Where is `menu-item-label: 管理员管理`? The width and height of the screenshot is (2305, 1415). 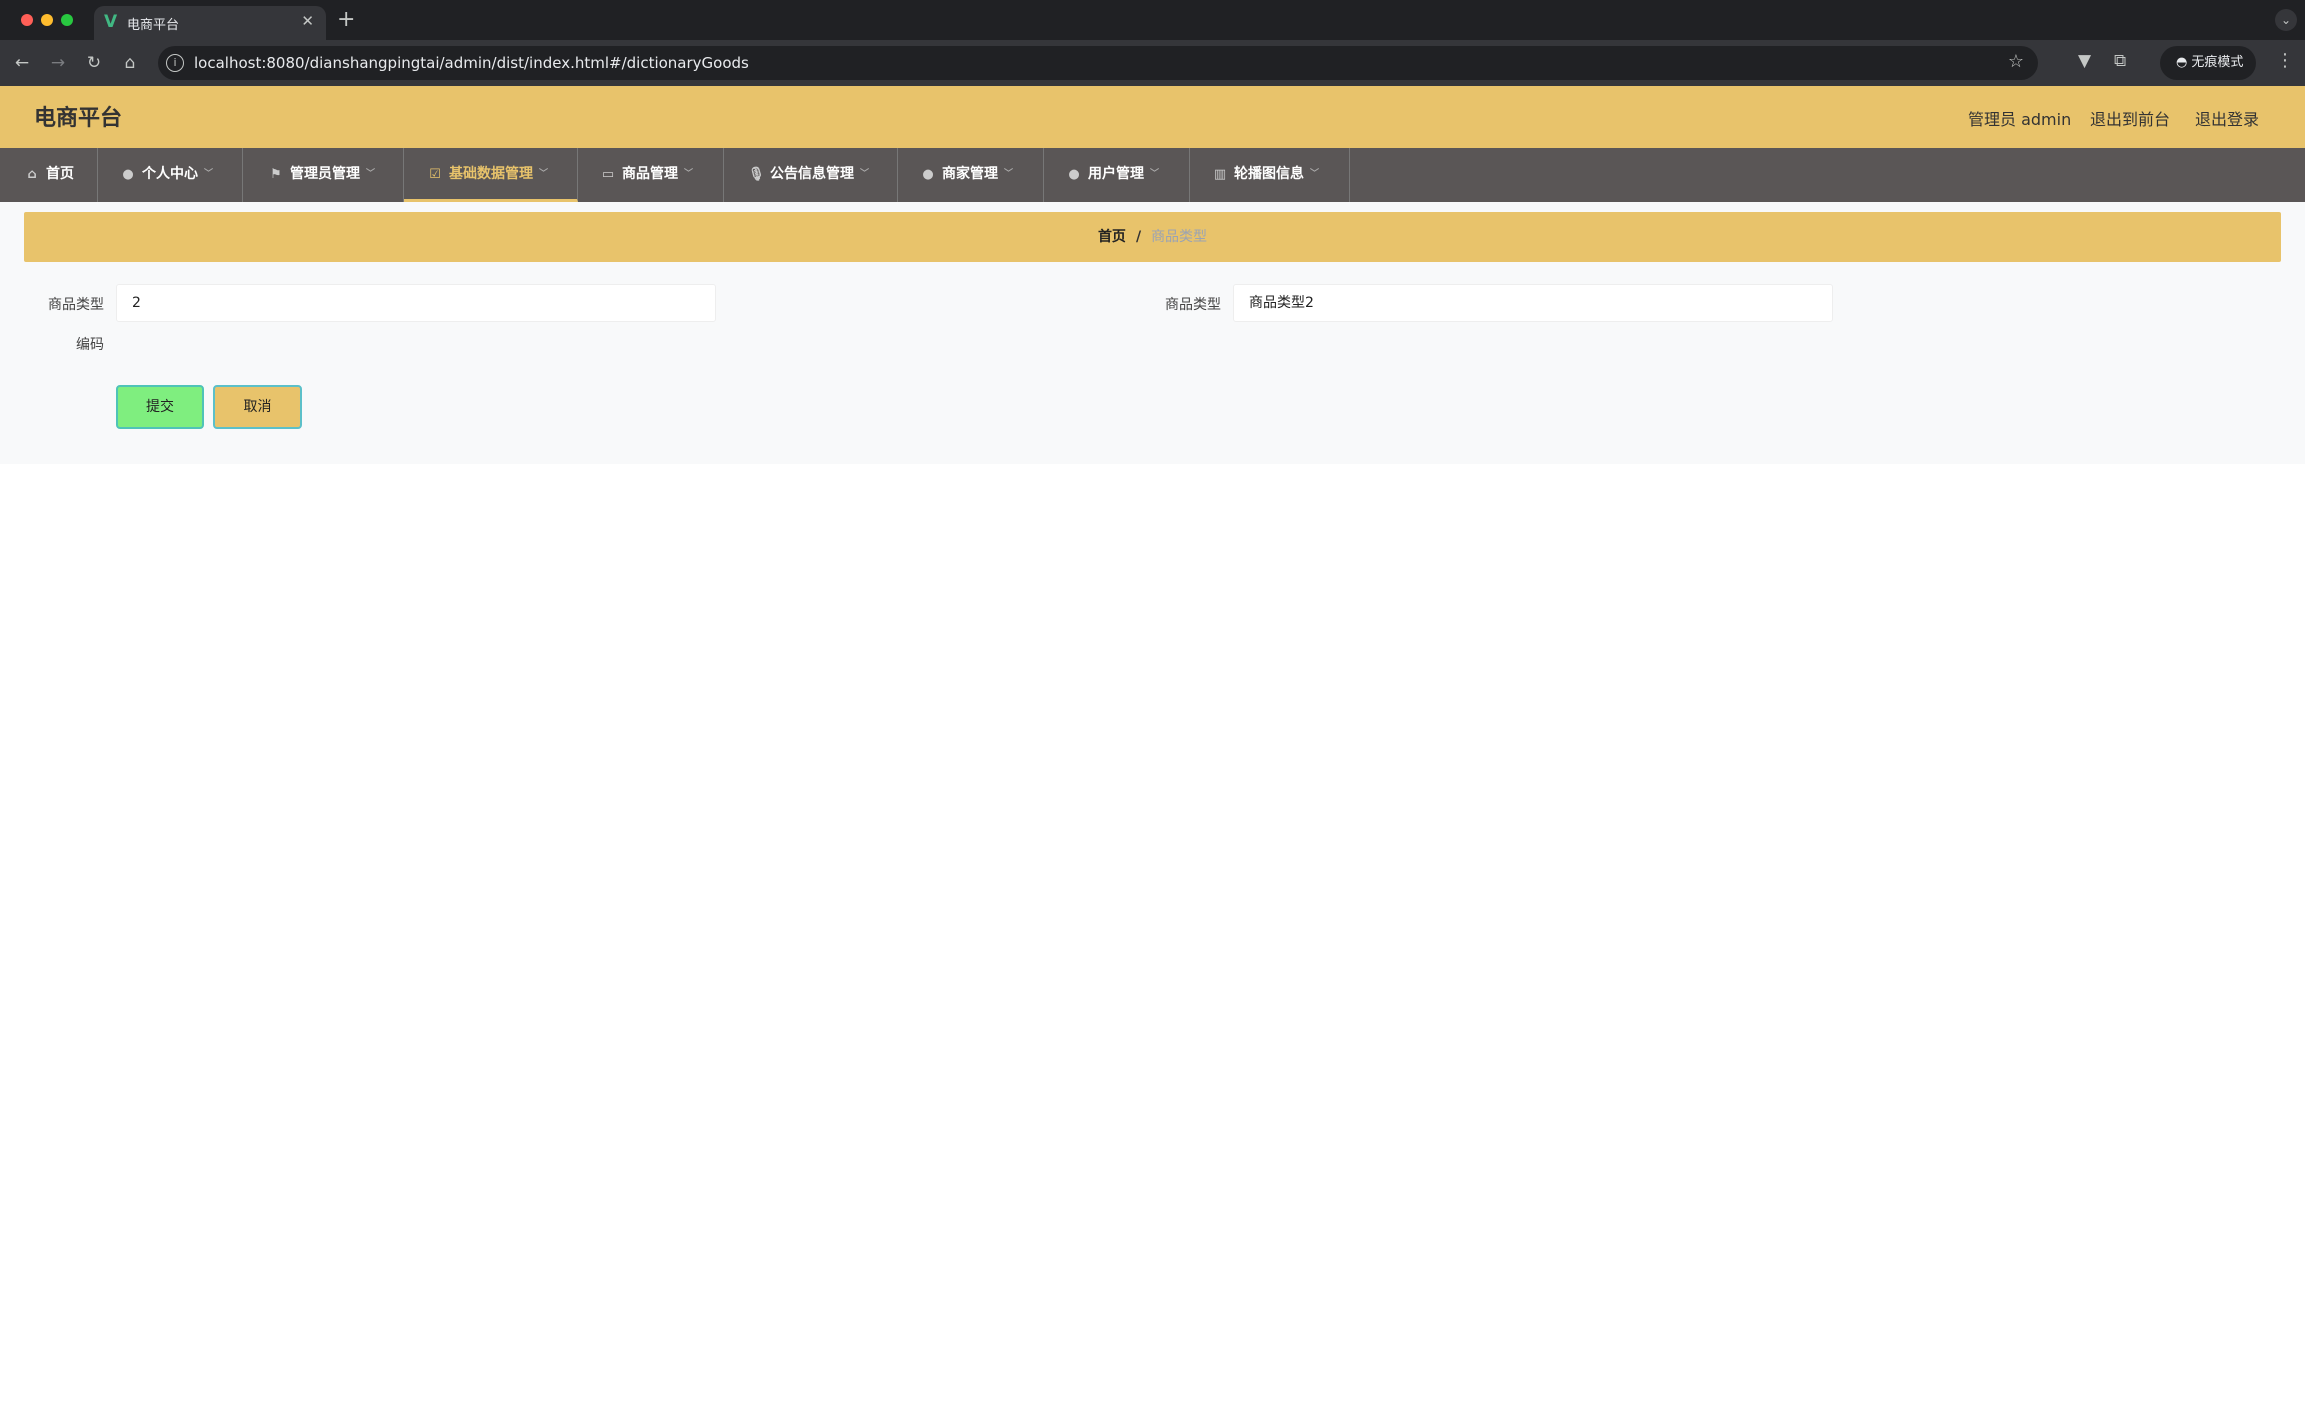
menu-item-label: 管理员管理 is located at coordinates (325, 174).